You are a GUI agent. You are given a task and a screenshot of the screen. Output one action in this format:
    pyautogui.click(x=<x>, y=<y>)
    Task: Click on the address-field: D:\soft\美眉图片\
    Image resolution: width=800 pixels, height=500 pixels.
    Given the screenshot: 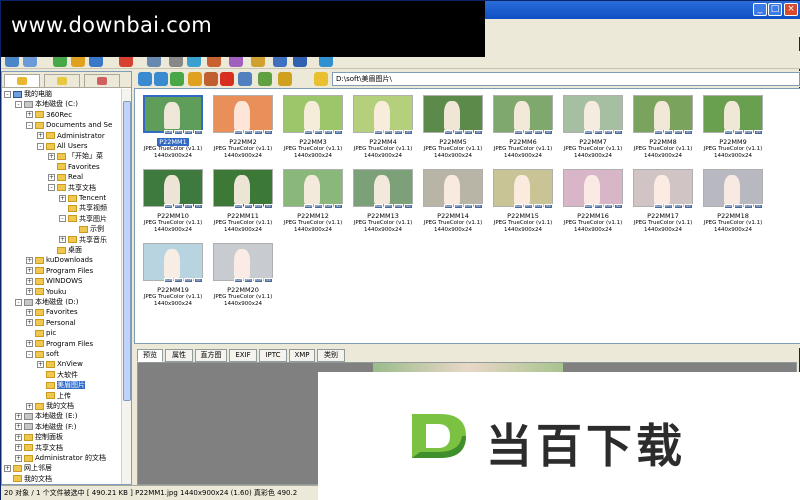 What is the action you would take?
    pyautogui.click(x=566, y=79)
    